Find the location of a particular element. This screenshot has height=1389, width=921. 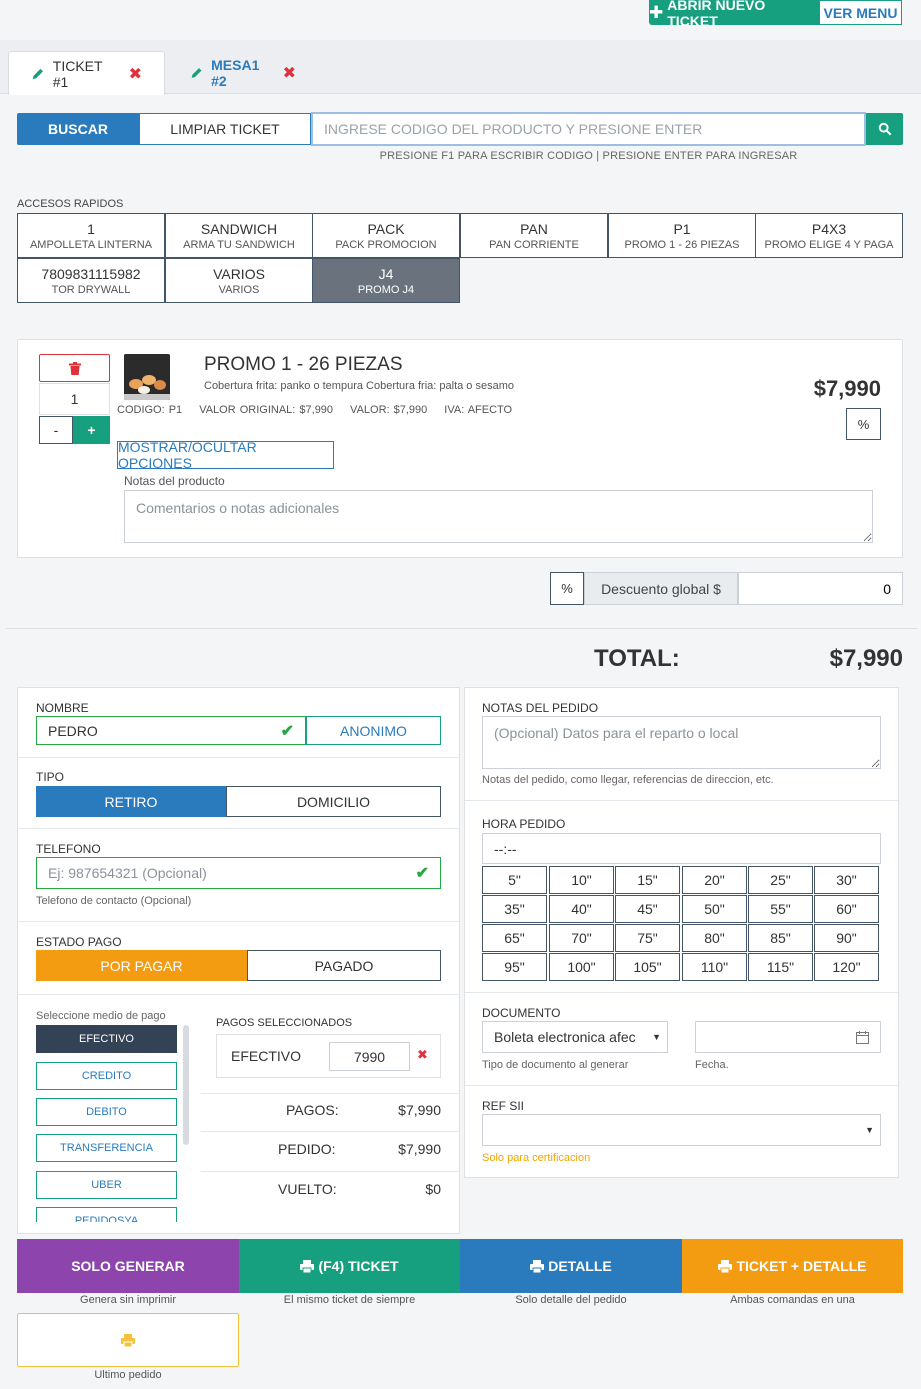

decrease-quantity-button: - is located at coordinates (56, 430).